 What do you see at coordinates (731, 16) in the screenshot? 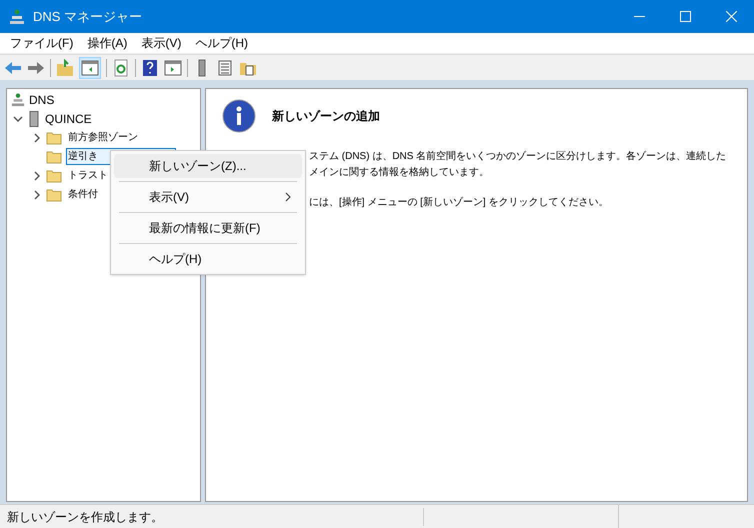
I see `close-icon` at bounding box center [731, 16].